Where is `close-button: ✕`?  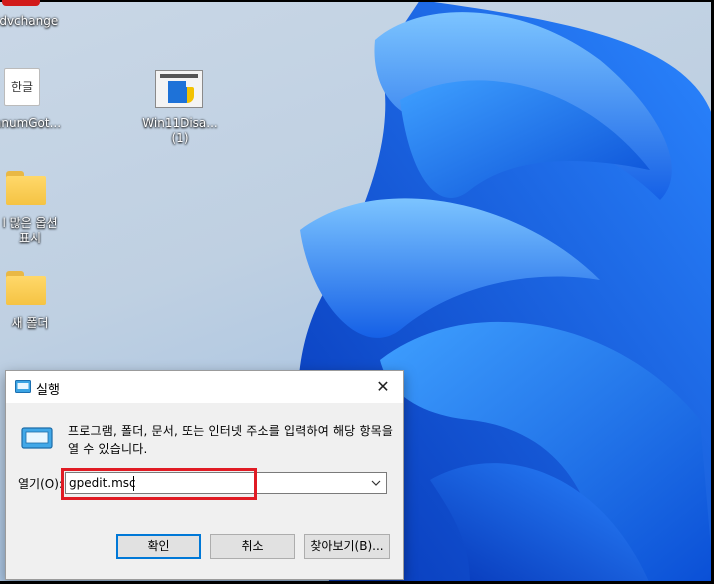 close-button: ✕ is located at coordinates (383, 387).